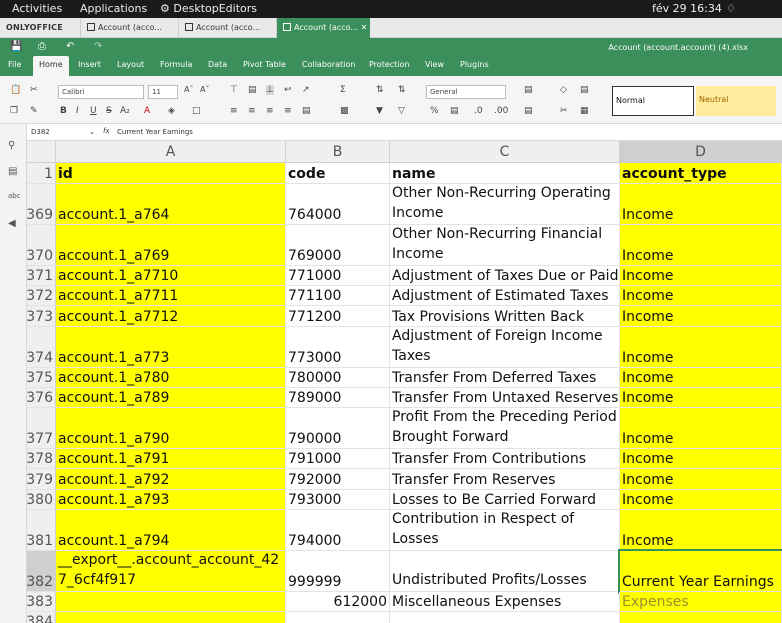  What do you see at coordinates (41, 204) in the screenshot?
I see `row-header: 369` at bounding box center [41, 204].